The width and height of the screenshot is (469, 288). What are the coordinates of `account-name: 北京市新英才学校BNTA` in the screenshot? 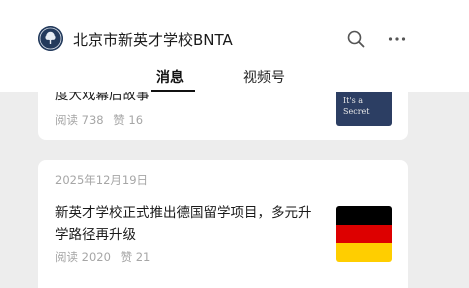 It's located at (153, 39).